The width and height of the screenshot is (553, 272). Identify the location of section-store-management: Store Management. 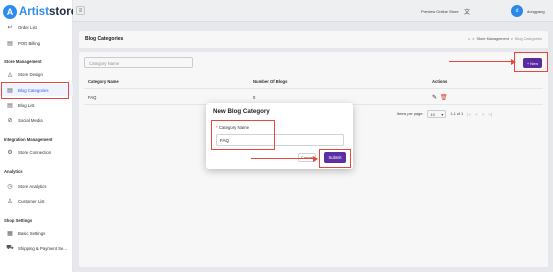
(23, 61).